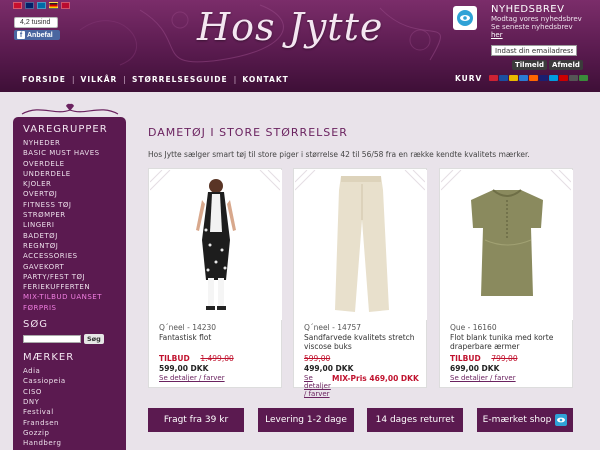 This screenshot has width=600, height=450. I want to click on newsletter-text-line2: Se seneste nyhedsbrev, so click(532, 27).